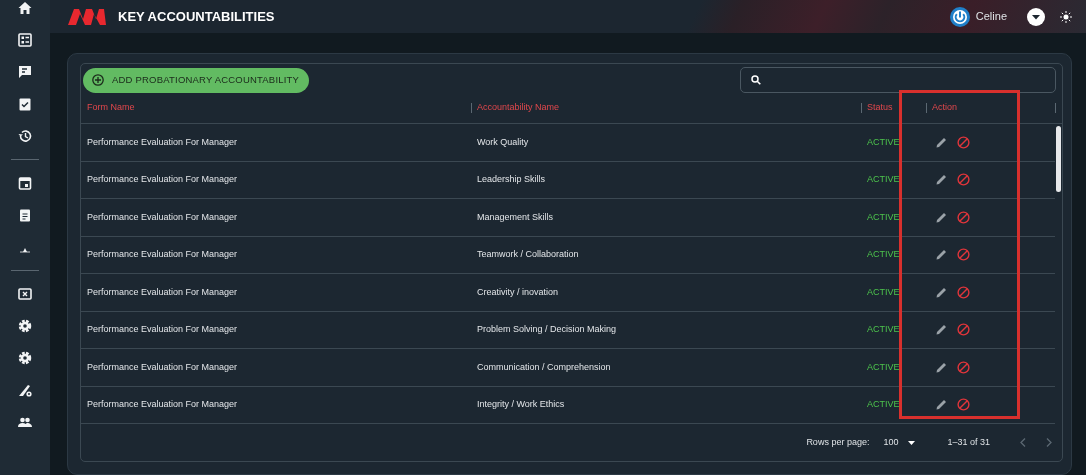 The height and width of the screenshot is (475, 1086). I want to click on list-icon, so click(25, 40).